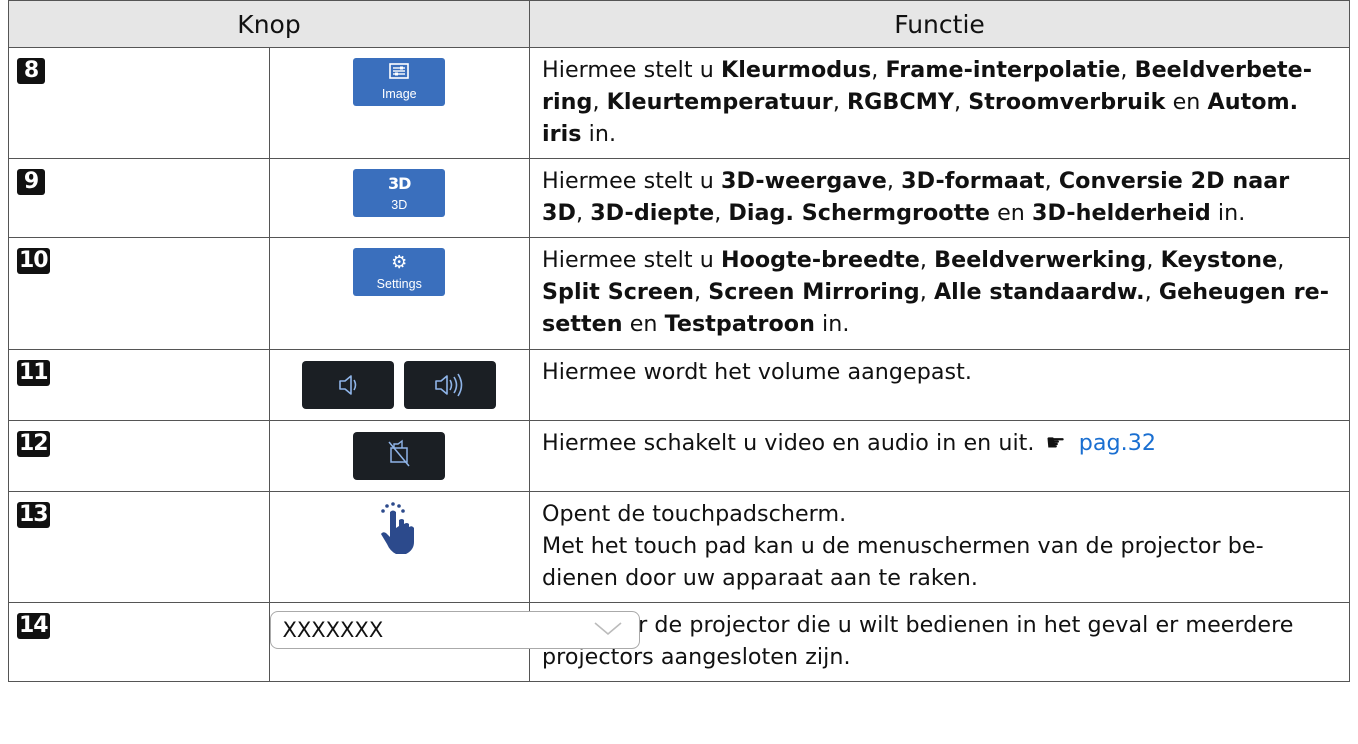  Describe the element at coordinates (399, 73) in the screenshot. I see `image-menu-icon` at that location.